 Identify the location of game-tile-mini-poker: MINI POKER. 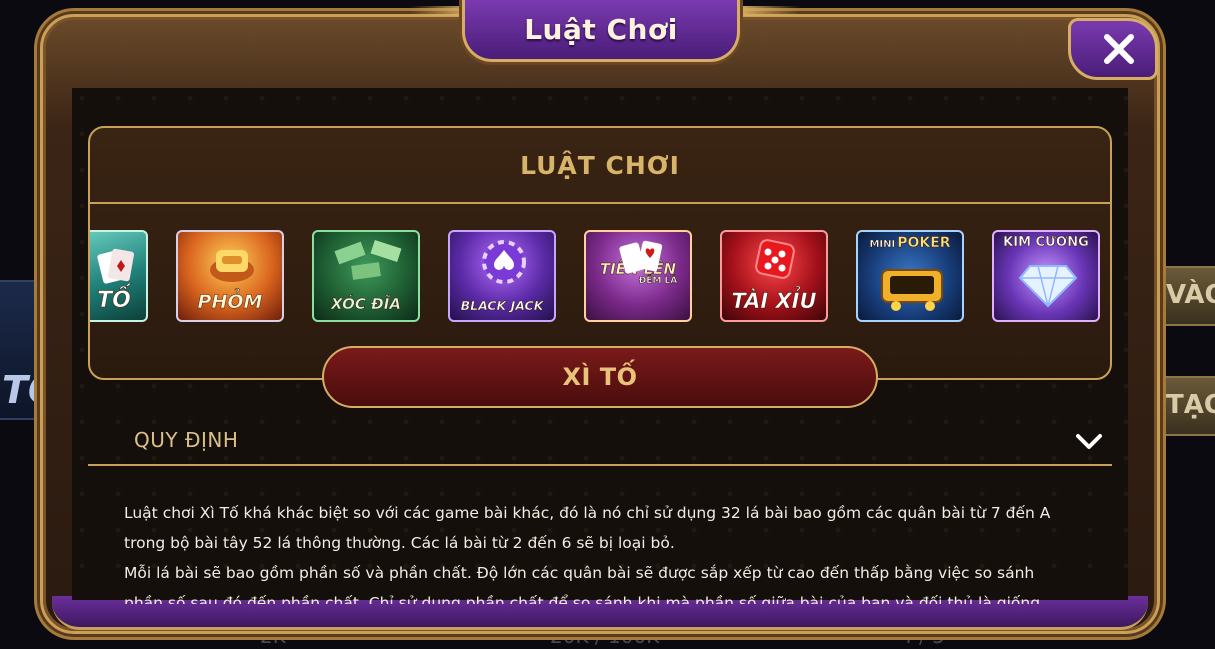
(910, 276).